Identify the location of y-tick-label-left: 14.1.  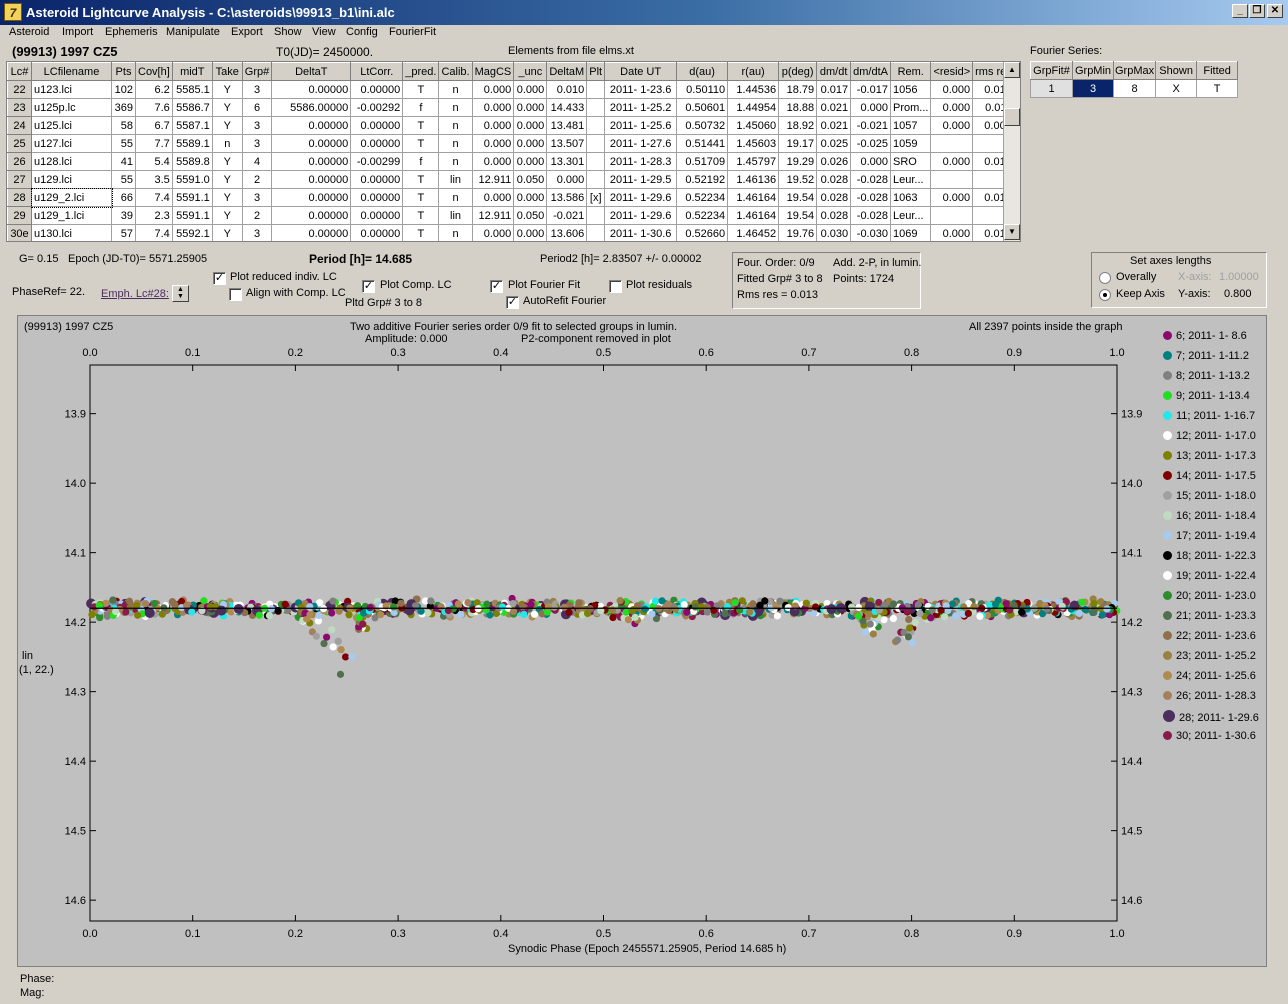
(75, 554).